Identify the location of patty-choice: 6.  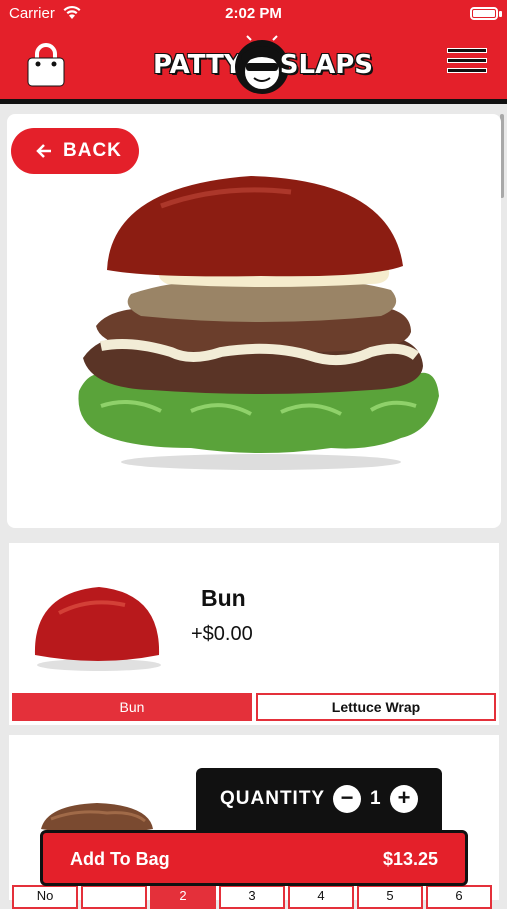
(459, 897).